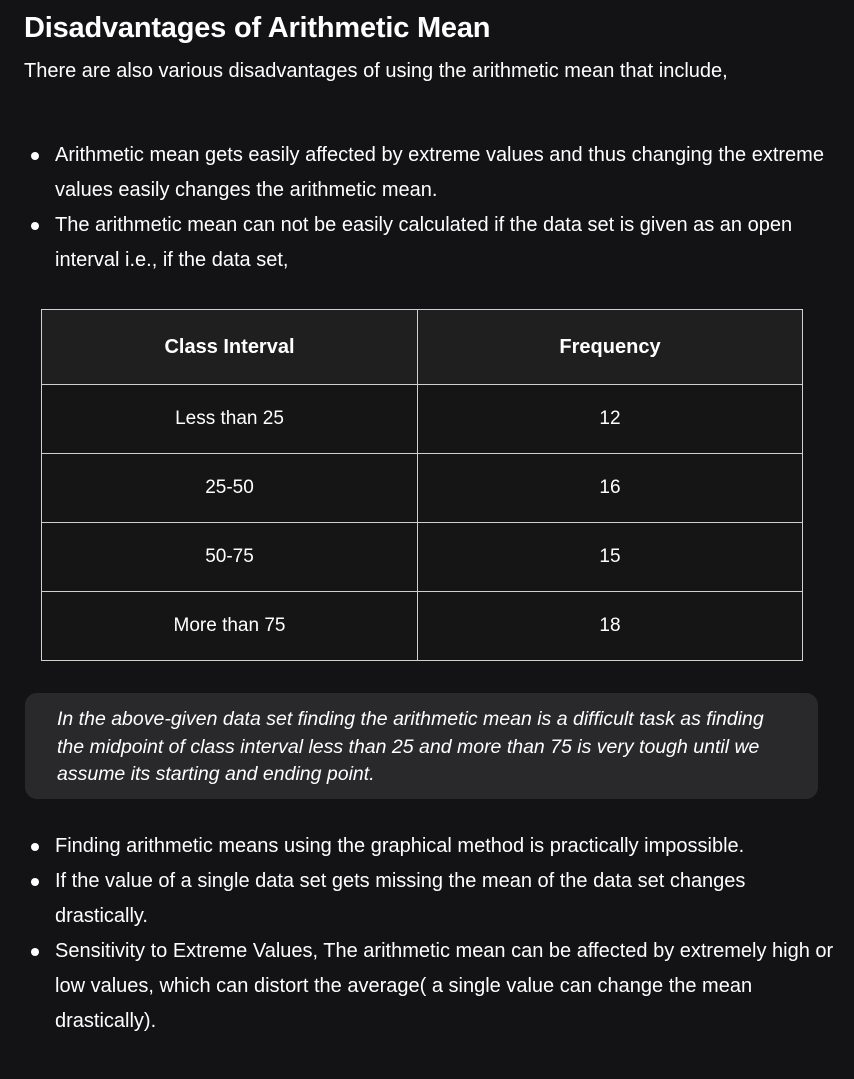 This screenshot has width=854, height=1079. Describe the element at coordinates (229, 347) in the screenshot. I see `header-class-interval: Class Interval` at that location.